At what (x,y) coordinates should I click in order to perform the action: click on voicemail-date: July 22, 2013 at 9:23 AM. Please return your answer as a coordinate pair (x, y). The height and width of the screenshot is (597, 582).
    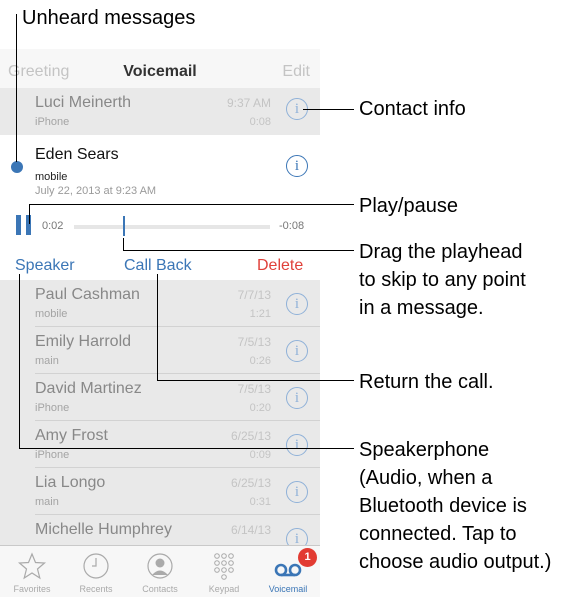
    Looking at the image, I should click on (96, 191).